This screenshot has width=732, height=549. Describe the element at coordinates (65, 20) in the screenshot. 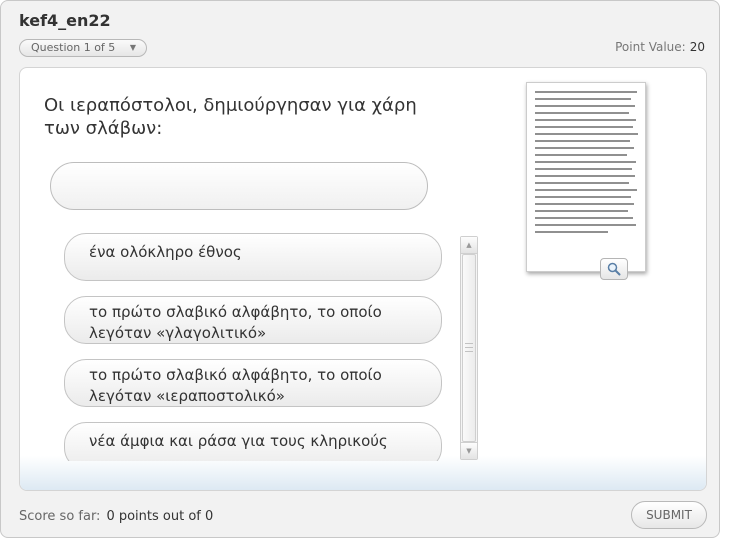

I see `quiz-title: kef4_en22` at that location.